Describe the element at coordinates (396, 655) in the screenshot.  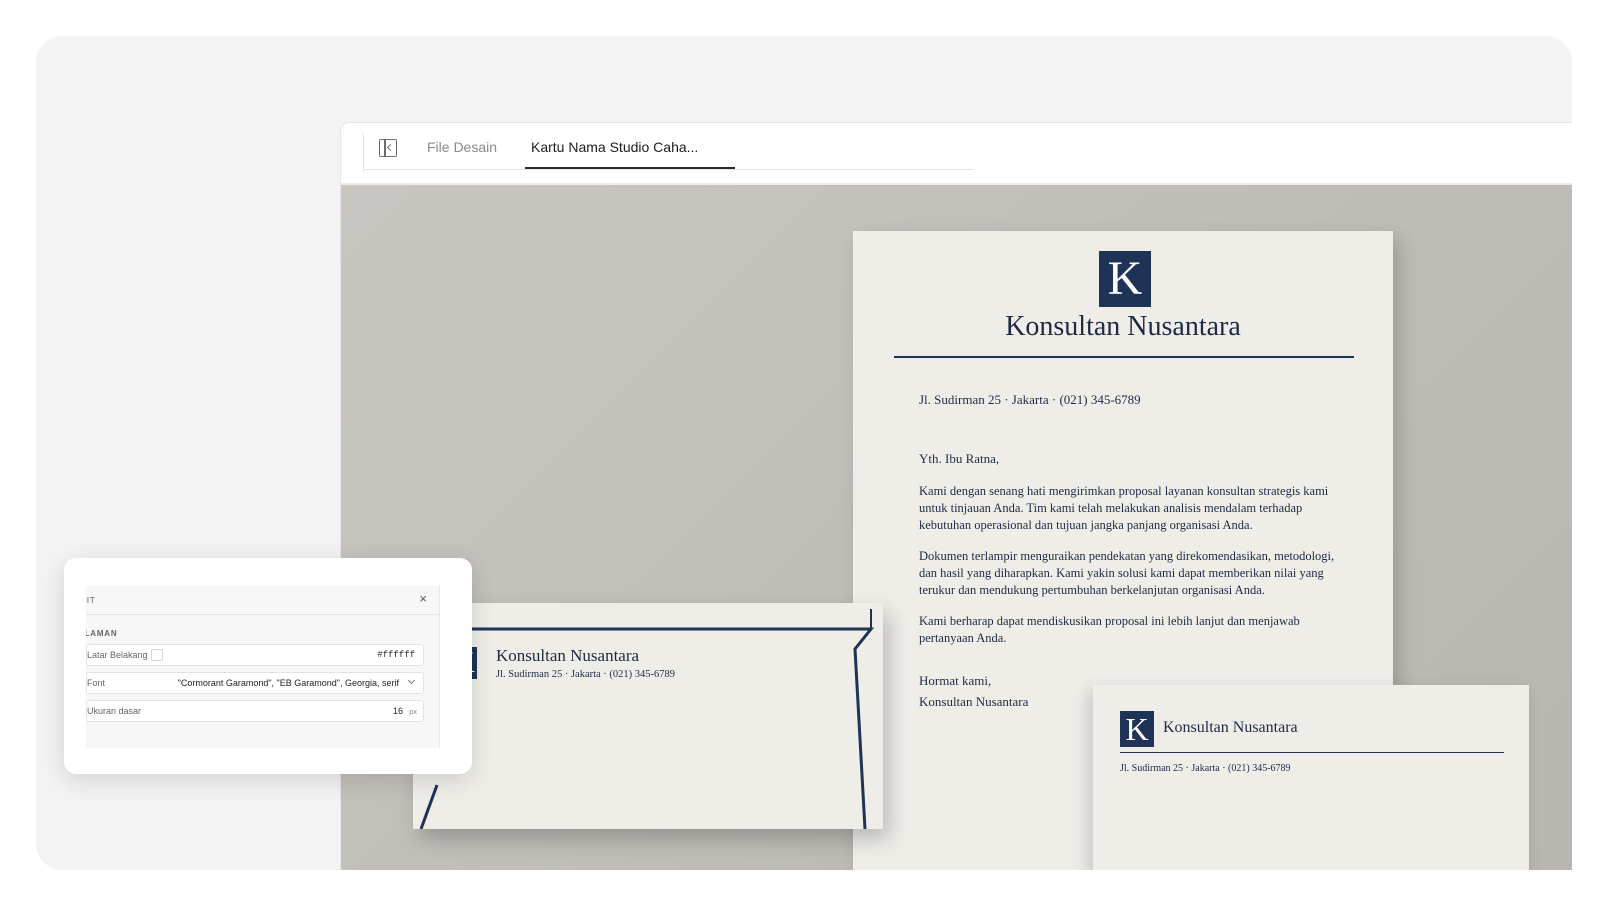
I see `background-color-value: #ffffff` at that location.